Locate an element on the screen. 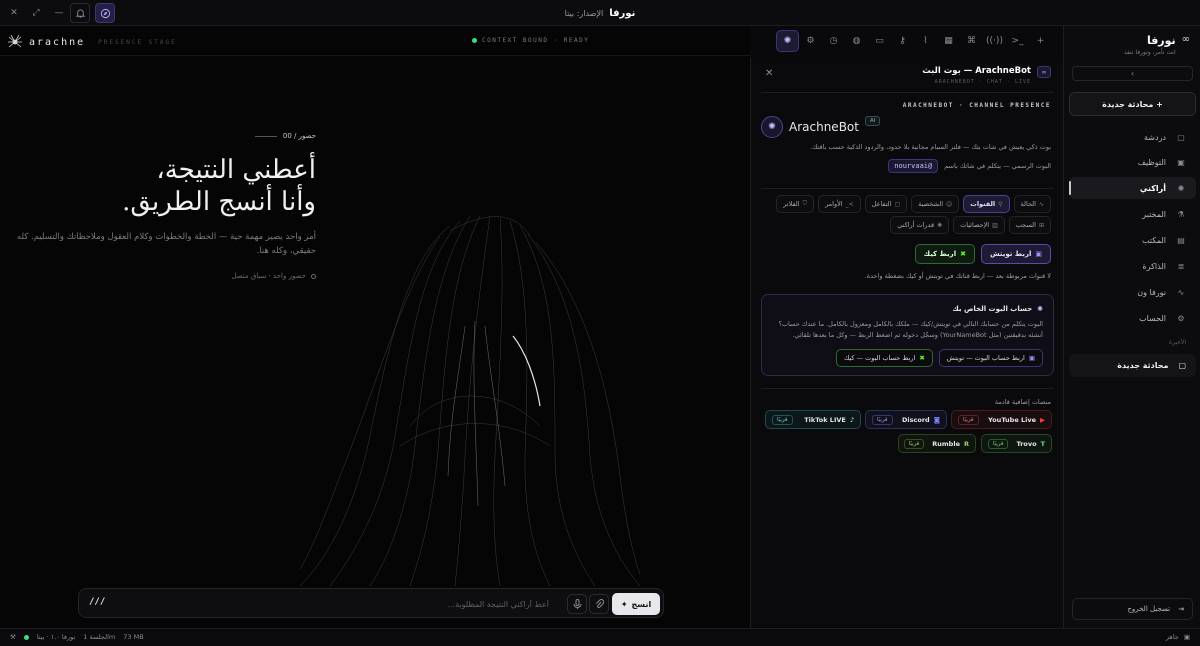 Image resolution: width=1200 pixels, height=646 pixels. connect-kick-button: ✖ اربط كيك is located at coordinates (944, 254).